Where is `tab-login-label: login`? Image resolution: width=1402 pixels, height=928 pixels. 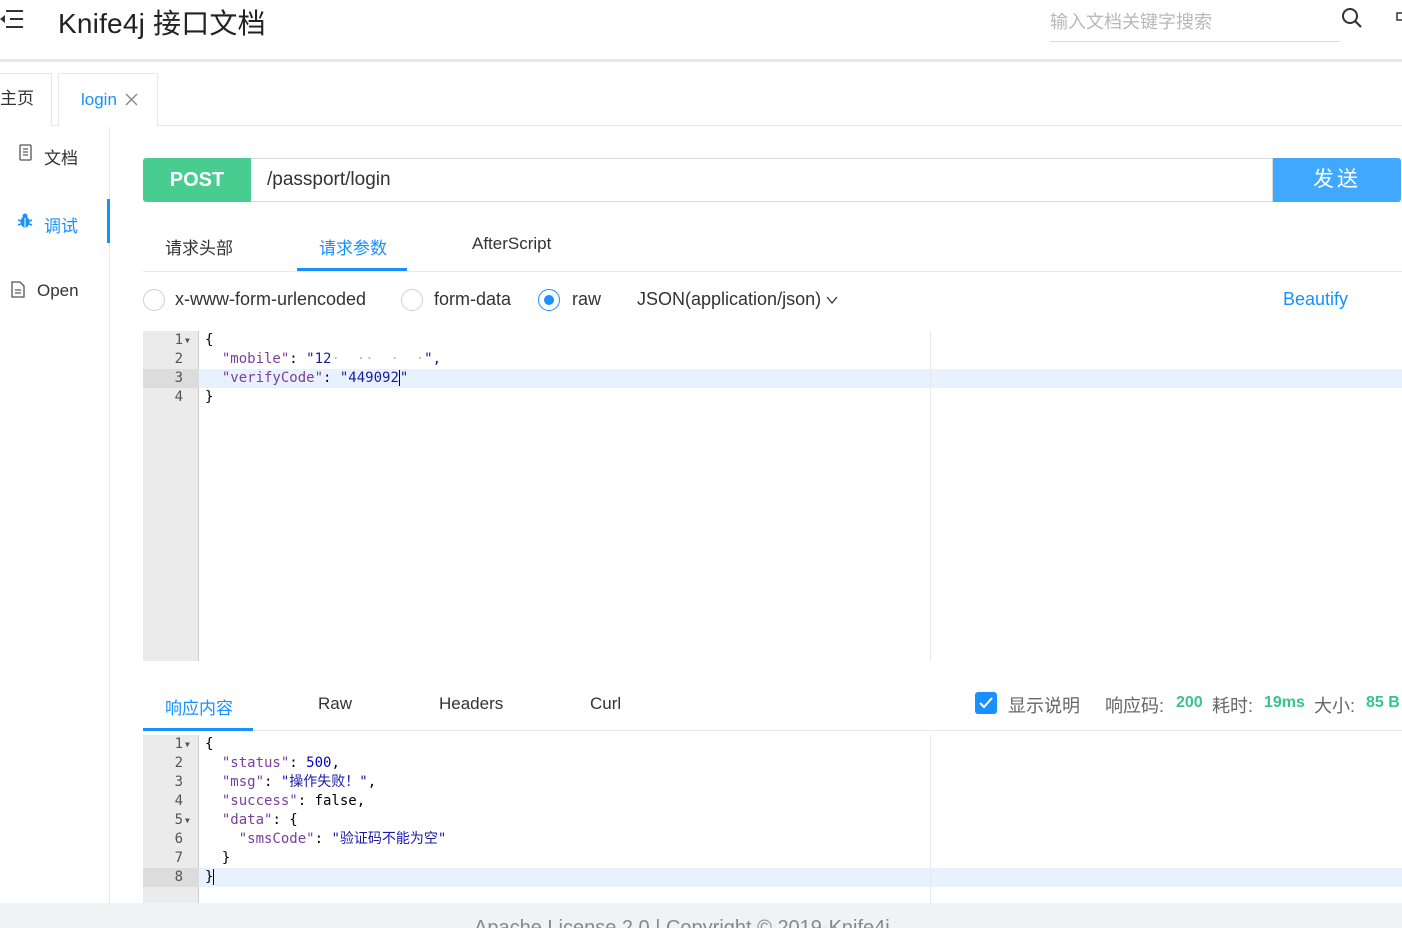
tab-login-label: login is located at coordinates (99, 99).